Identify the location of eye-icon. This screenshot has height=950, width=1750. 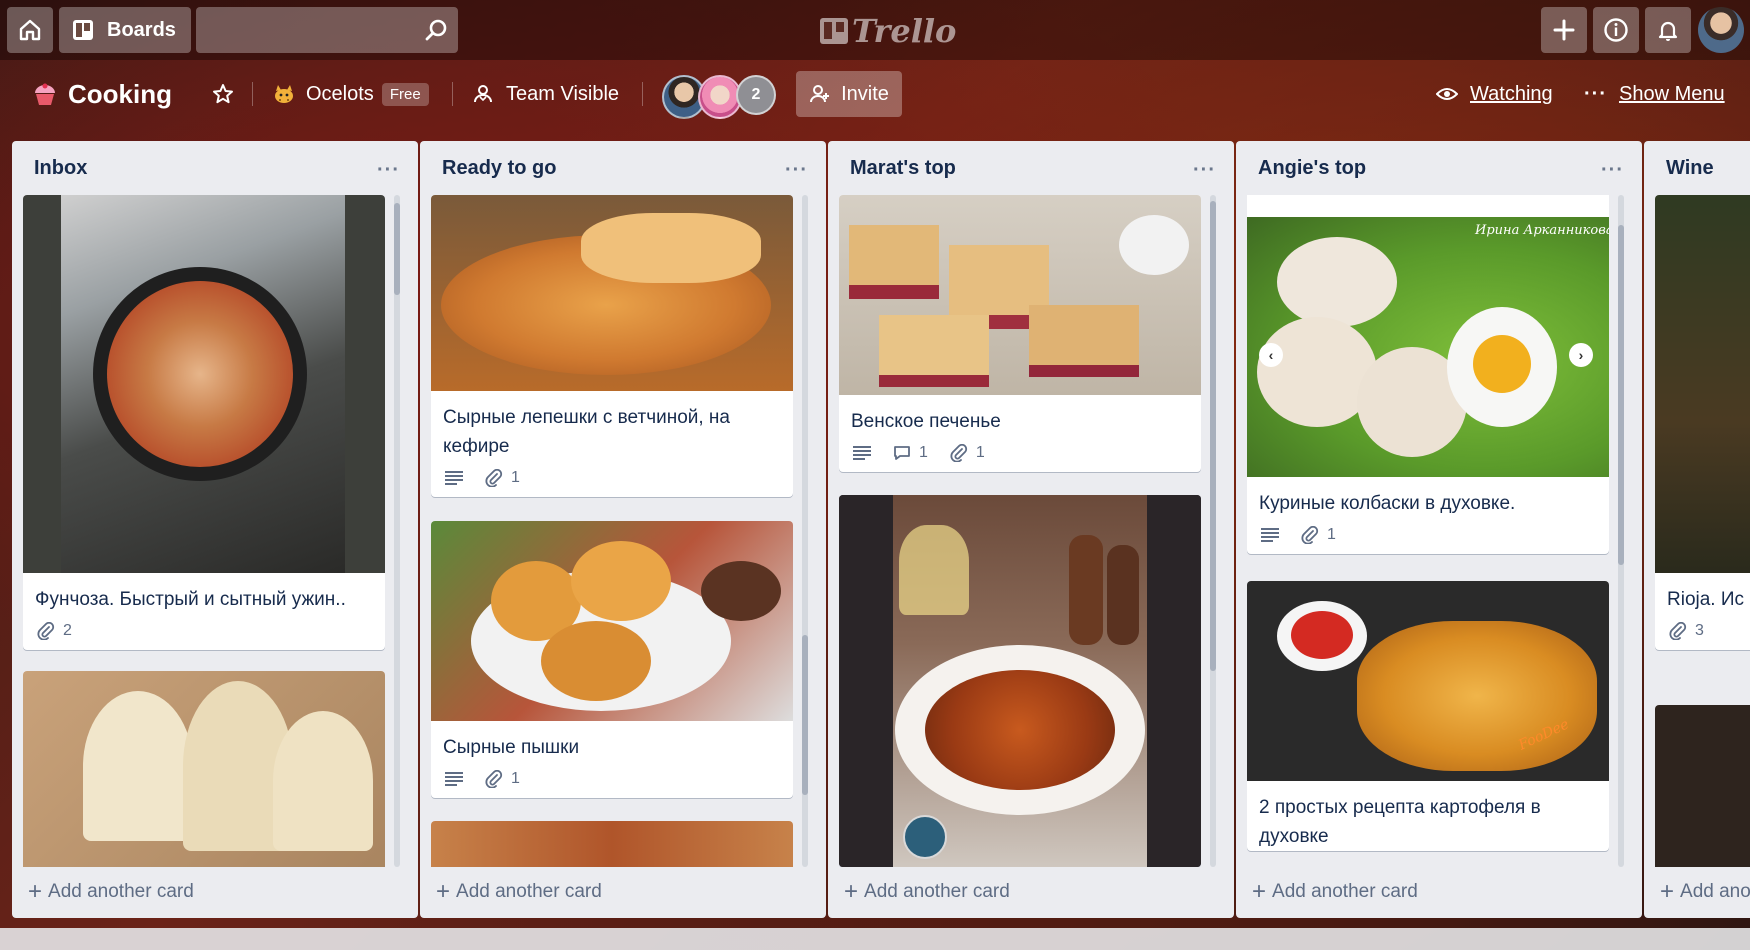
(1447, 94).